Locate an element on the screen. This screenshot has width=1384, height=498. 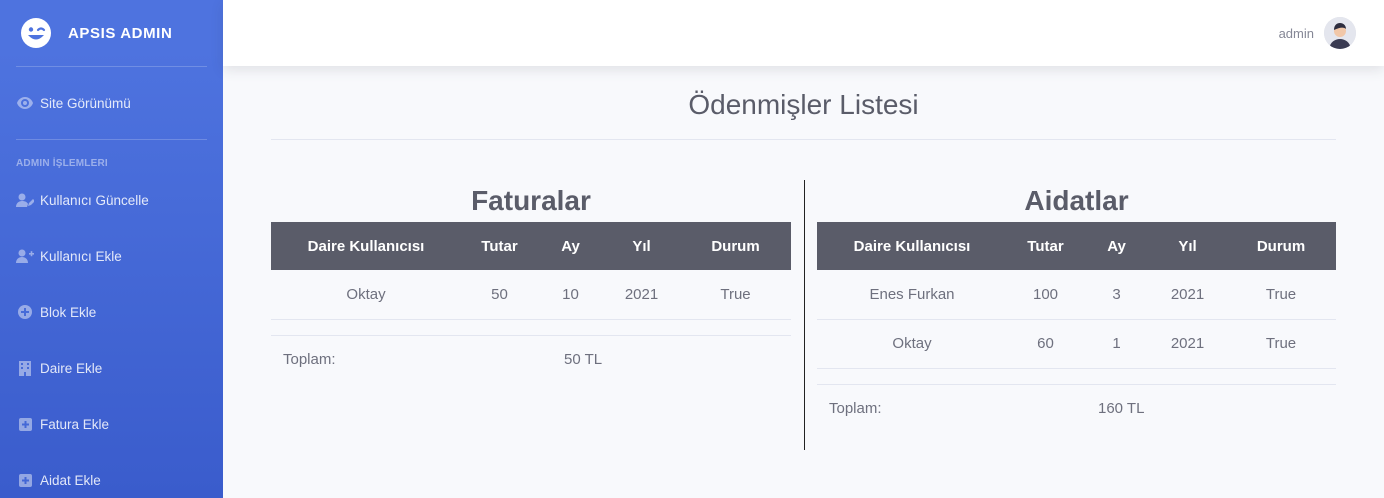
building-icon is located at coordinates (25, 368).